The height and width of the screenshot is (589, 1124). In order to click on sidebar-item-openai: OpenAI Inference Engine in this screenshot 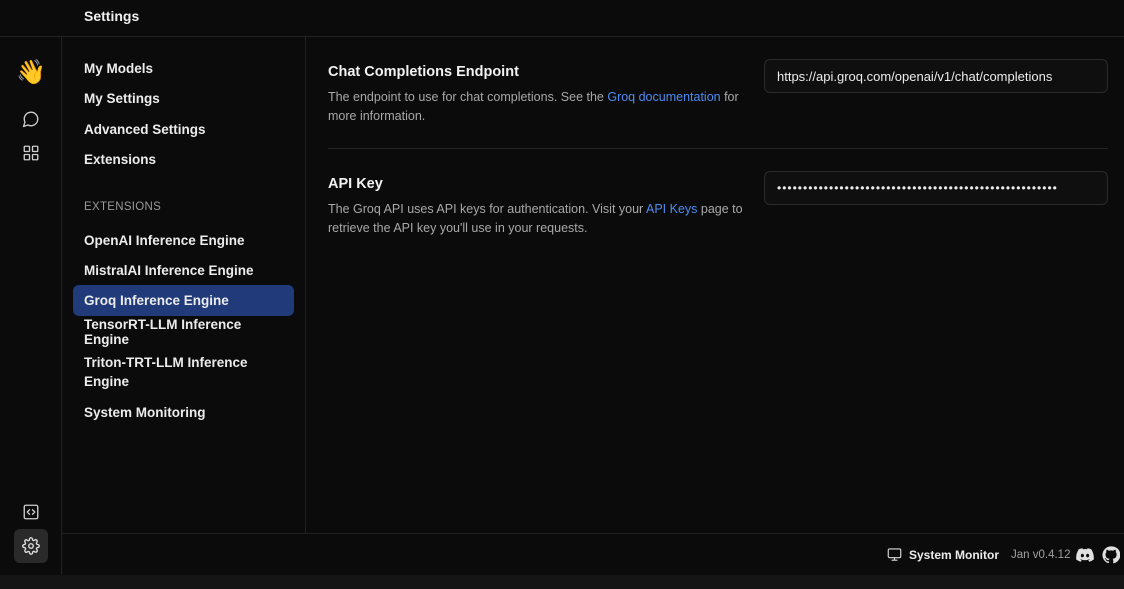, I will do `click(183, 240)`.